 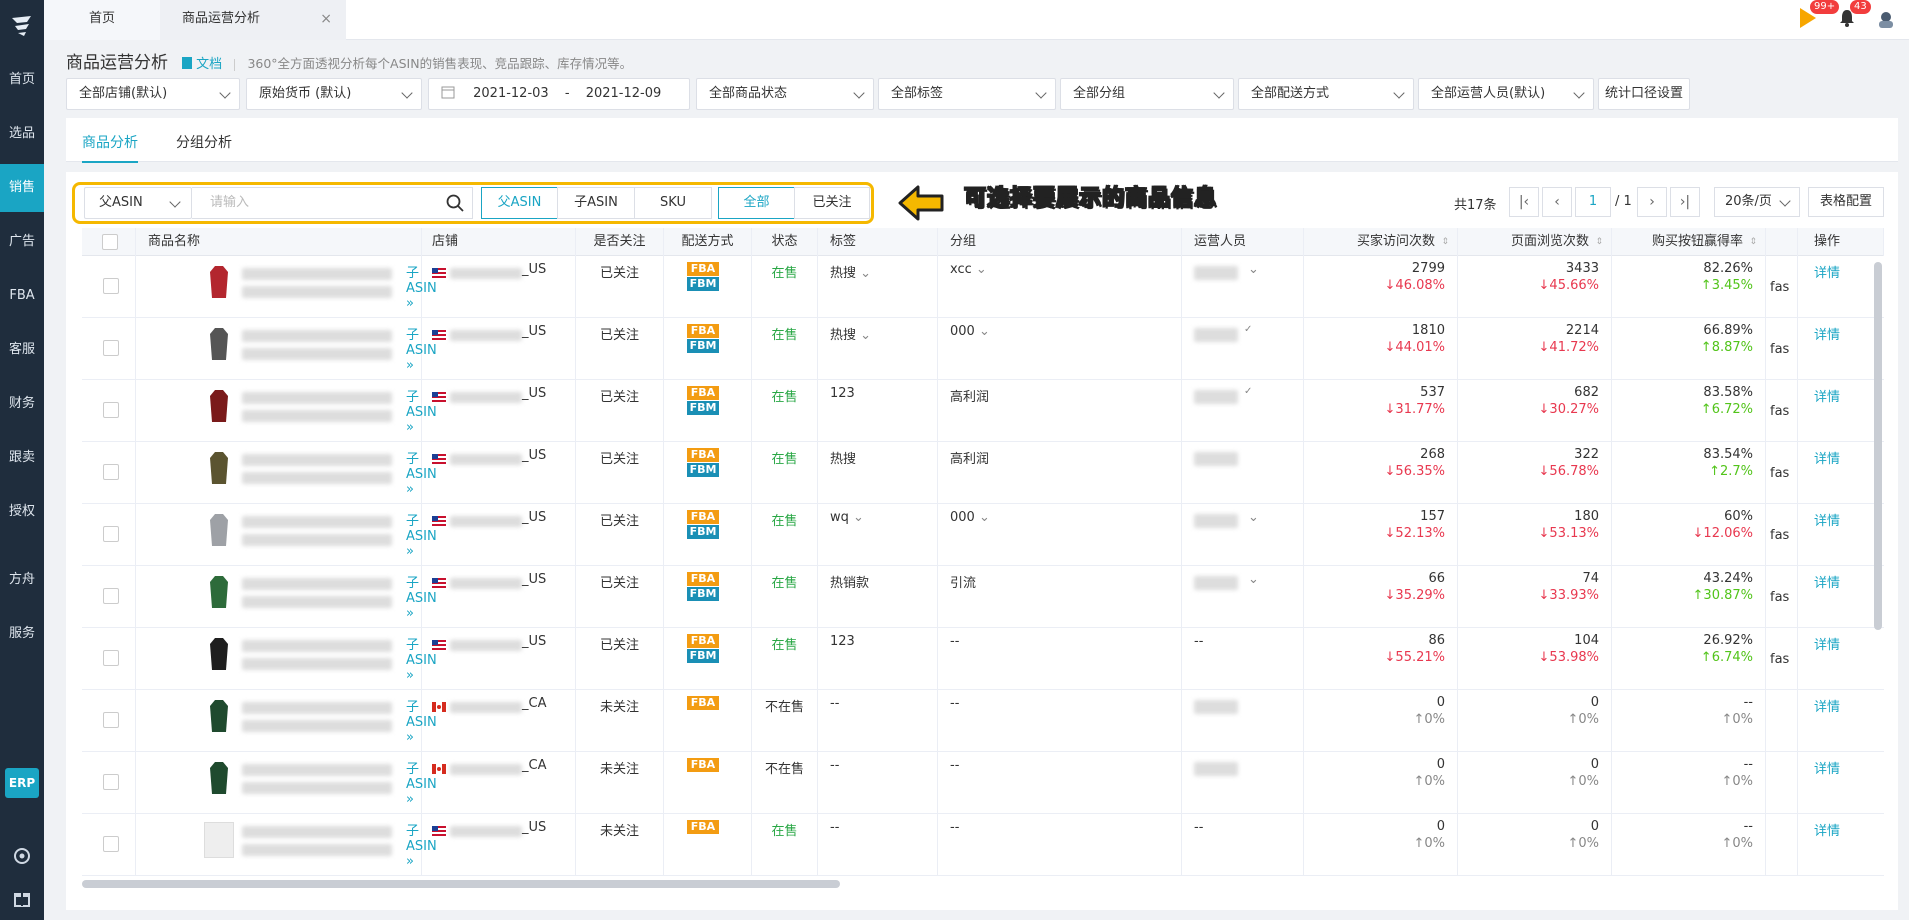 I want to click on col-visits: 买家访问次数 ⇕, so click(x=1381, y=242).